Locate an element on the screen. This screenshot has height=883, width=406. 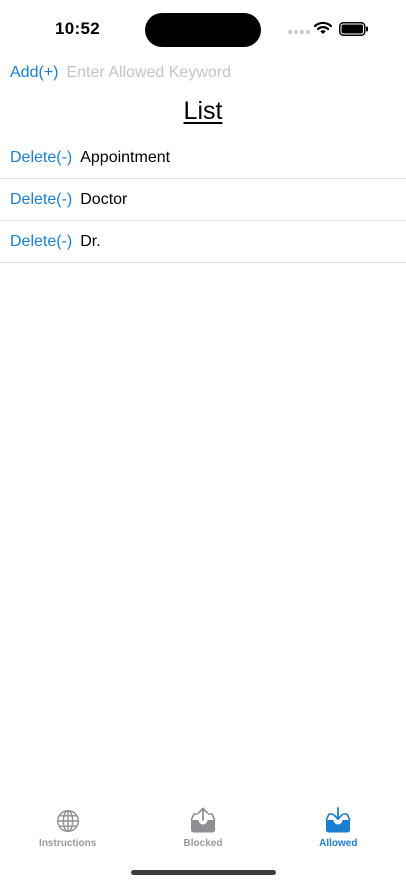
tab-blocked: Blocked is located at coordinates (202, 830).